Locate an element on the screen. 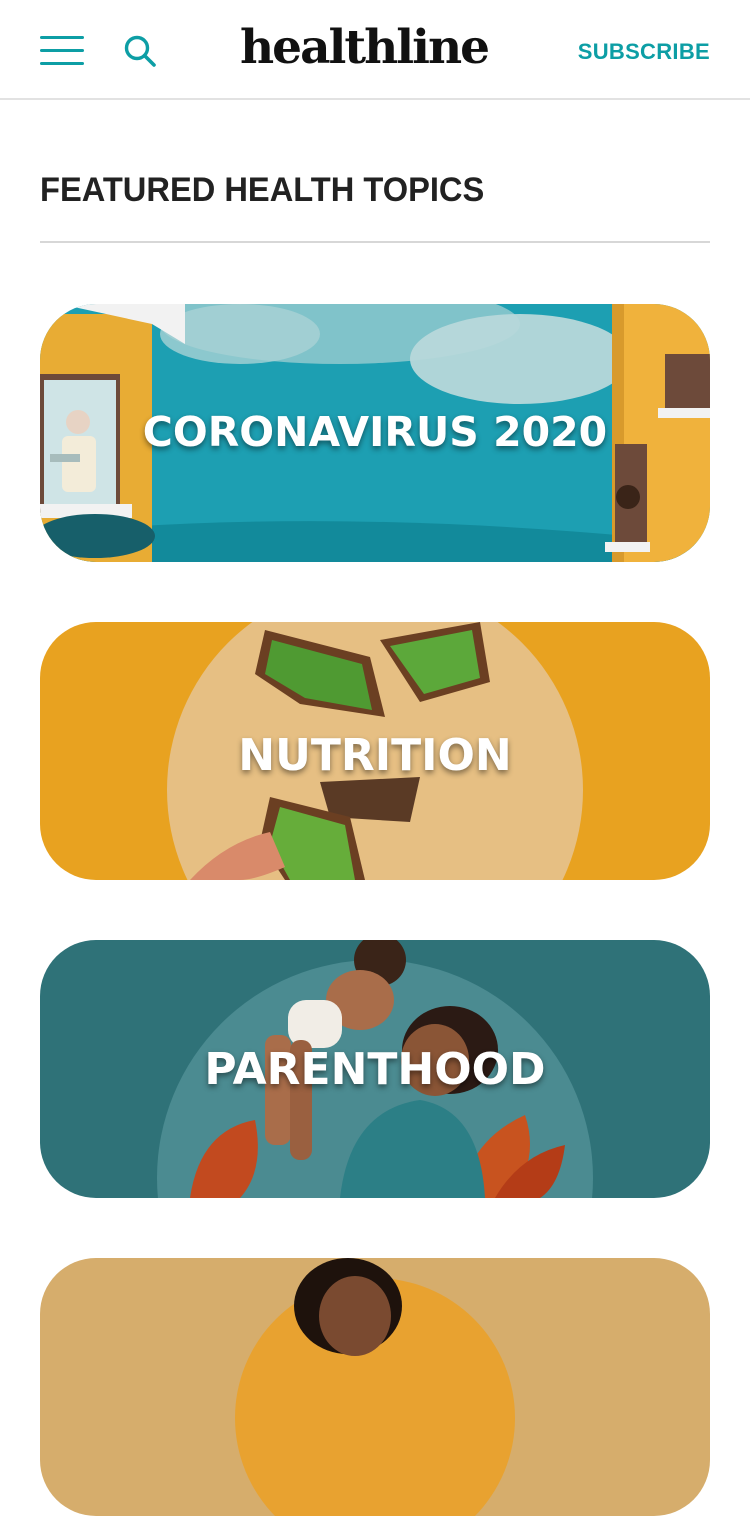 The image size is (750, 1516). search-icon is located at coordinates (140, 51).